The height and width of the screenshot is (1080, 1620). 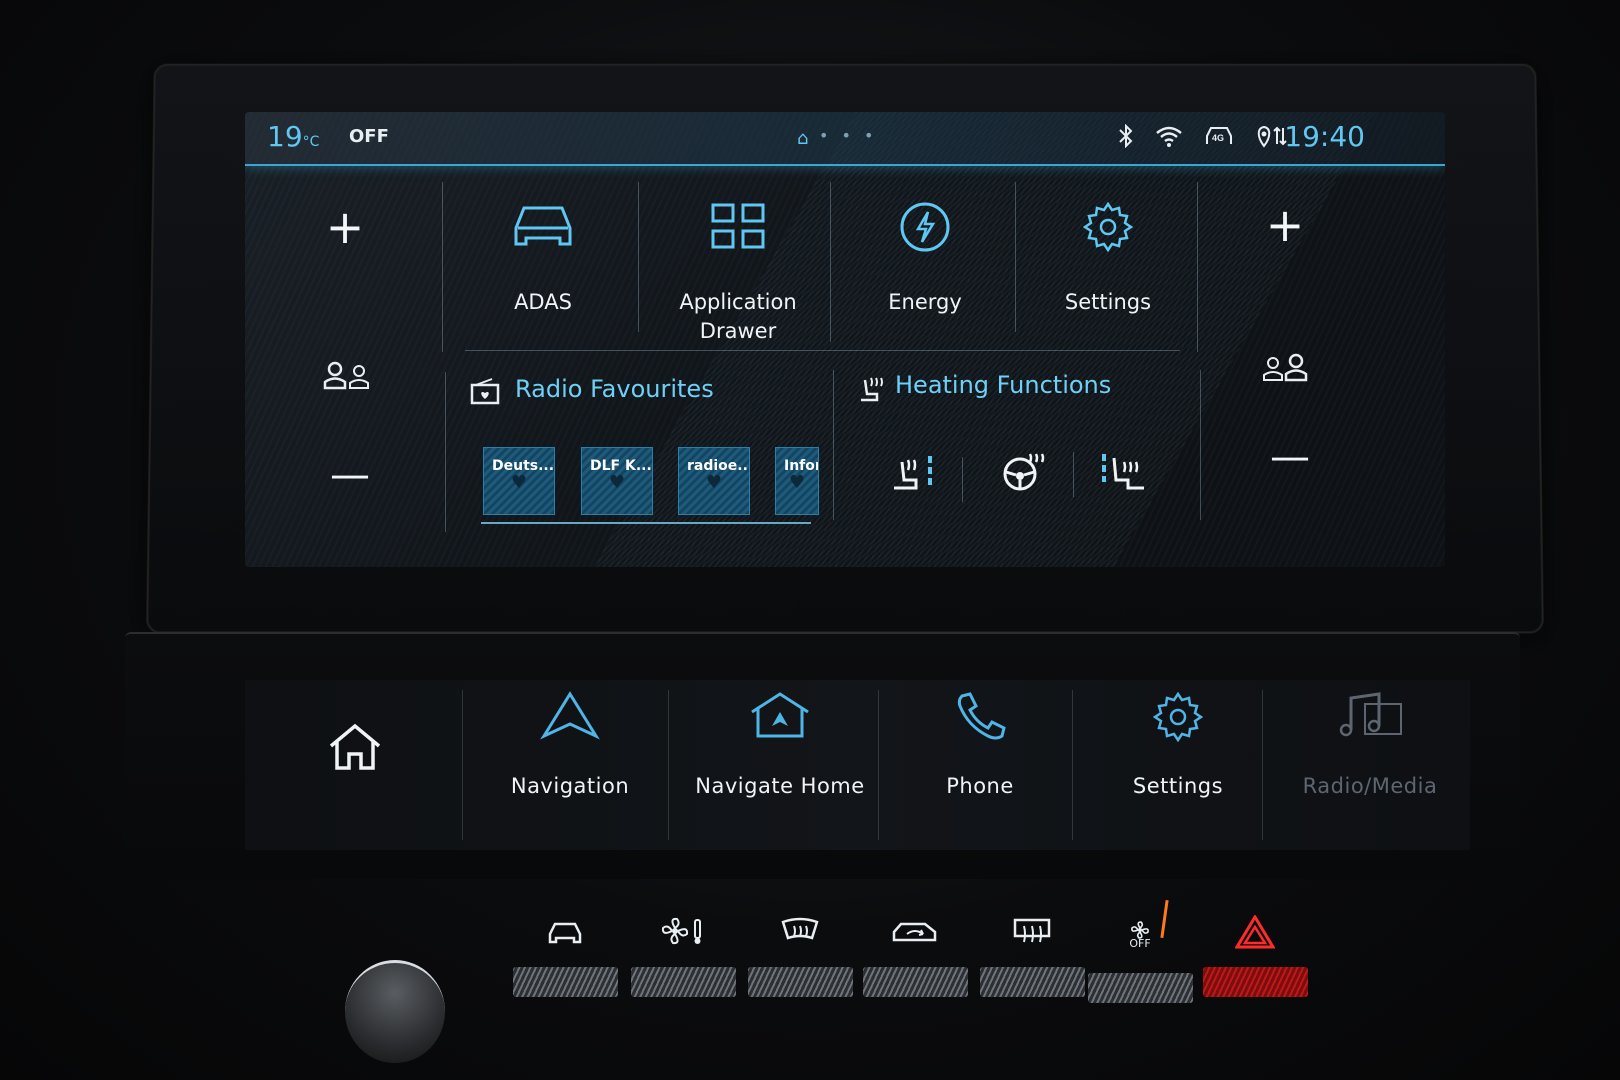 What do you see at coordinates (1108, 302) in the screenshot?
I see `tile-label: Settings` at bounding box center [1108, 302].